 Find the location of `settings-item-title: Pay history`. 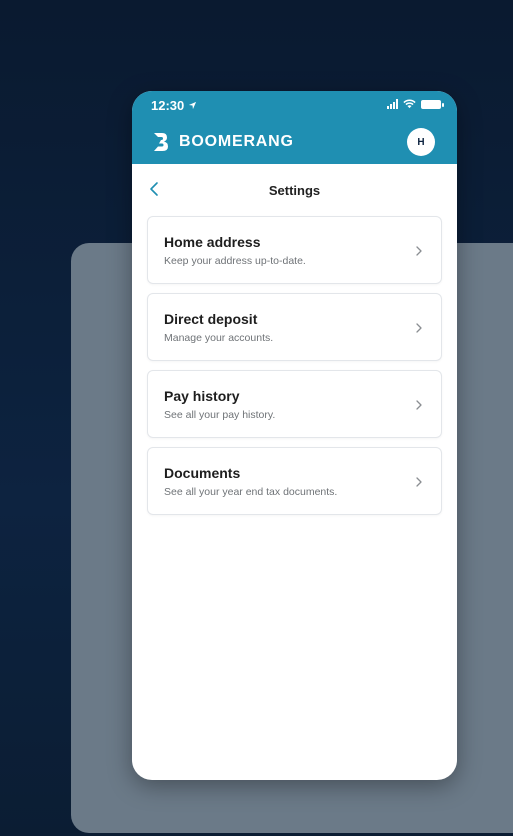

settings-item-title: Pay history is located at coordinates (202, 396).